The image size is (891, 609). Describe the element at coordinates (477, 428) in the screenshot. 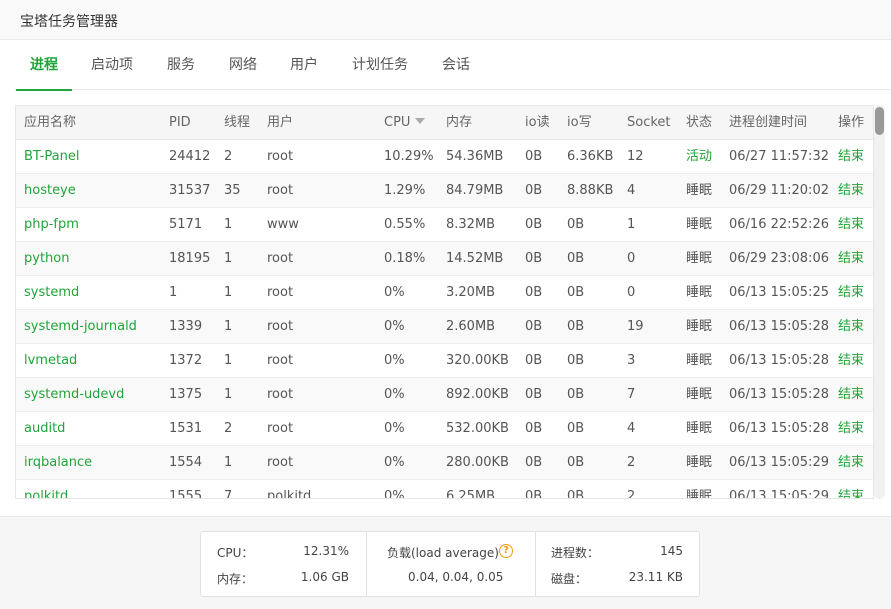

I see `cell-memory: 532.00KB` at that location.